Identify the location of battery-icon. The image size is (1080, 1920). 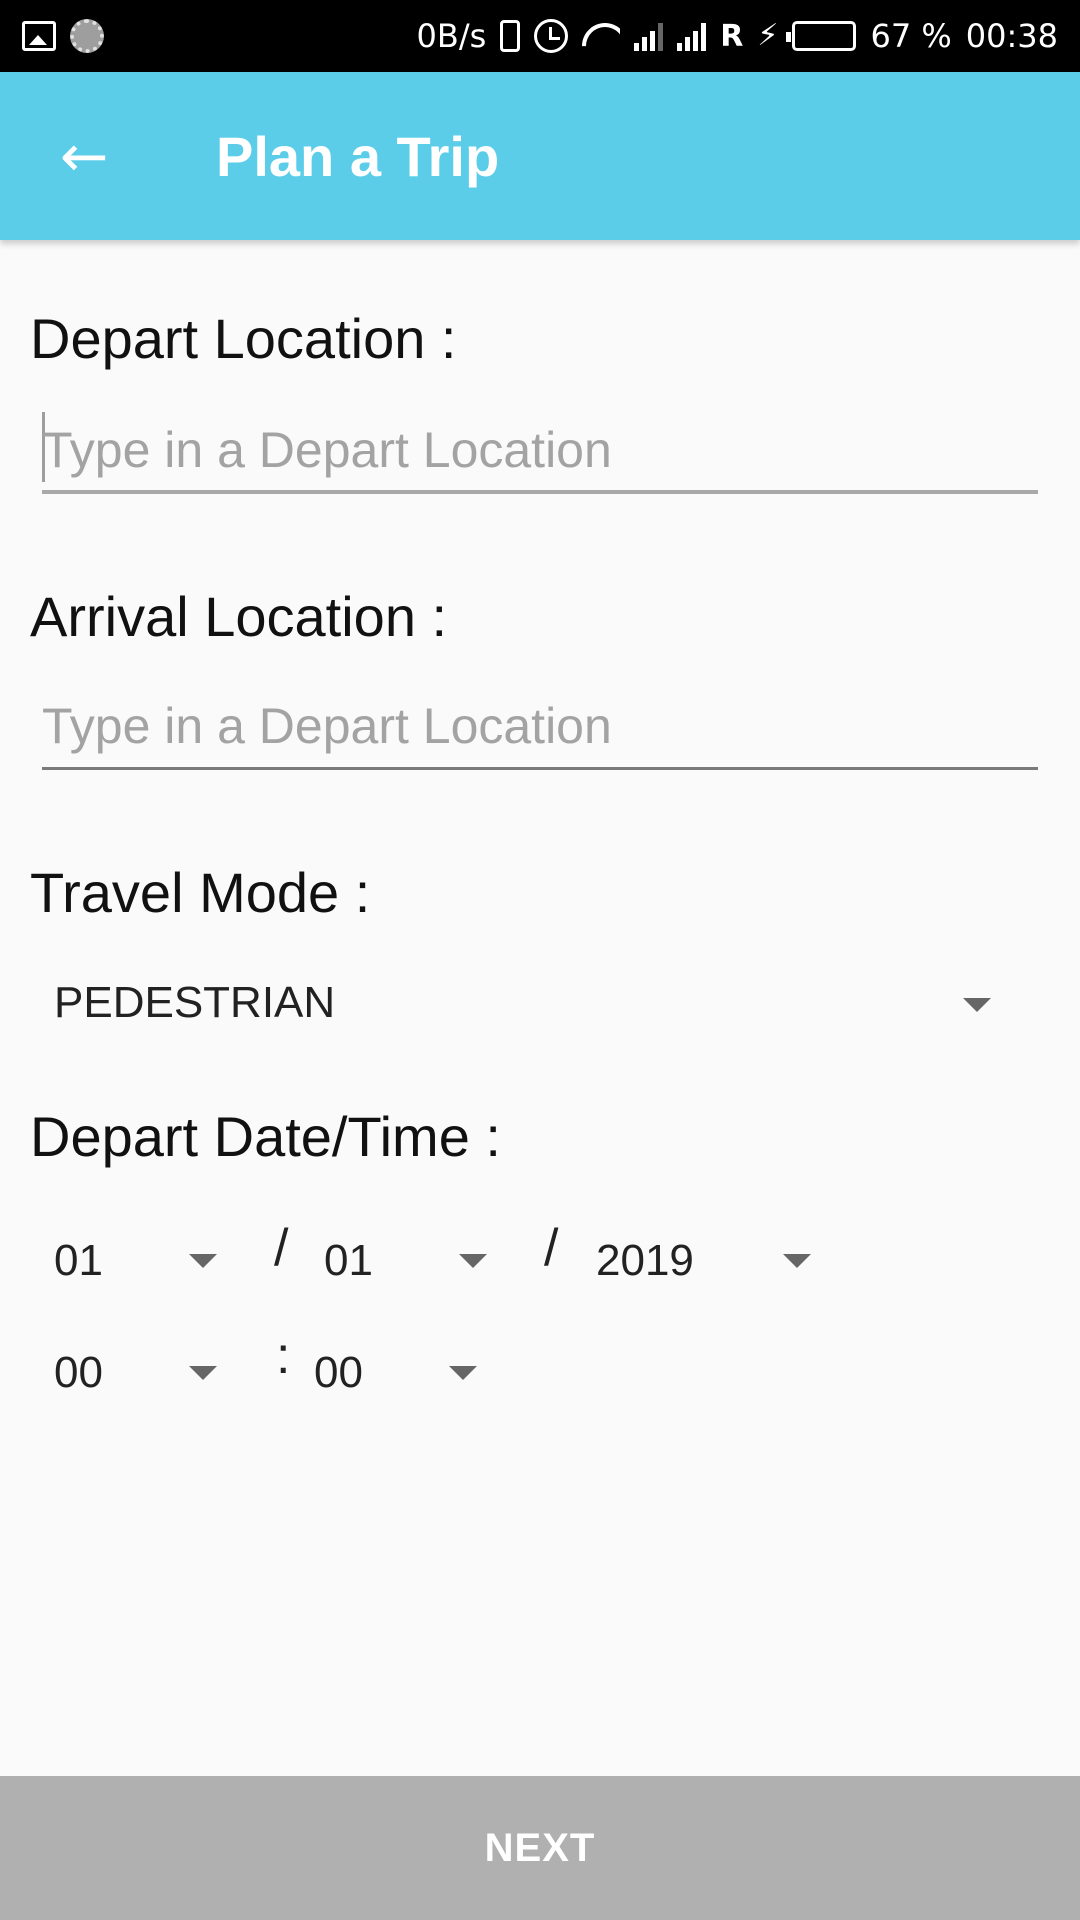
(821, 36).